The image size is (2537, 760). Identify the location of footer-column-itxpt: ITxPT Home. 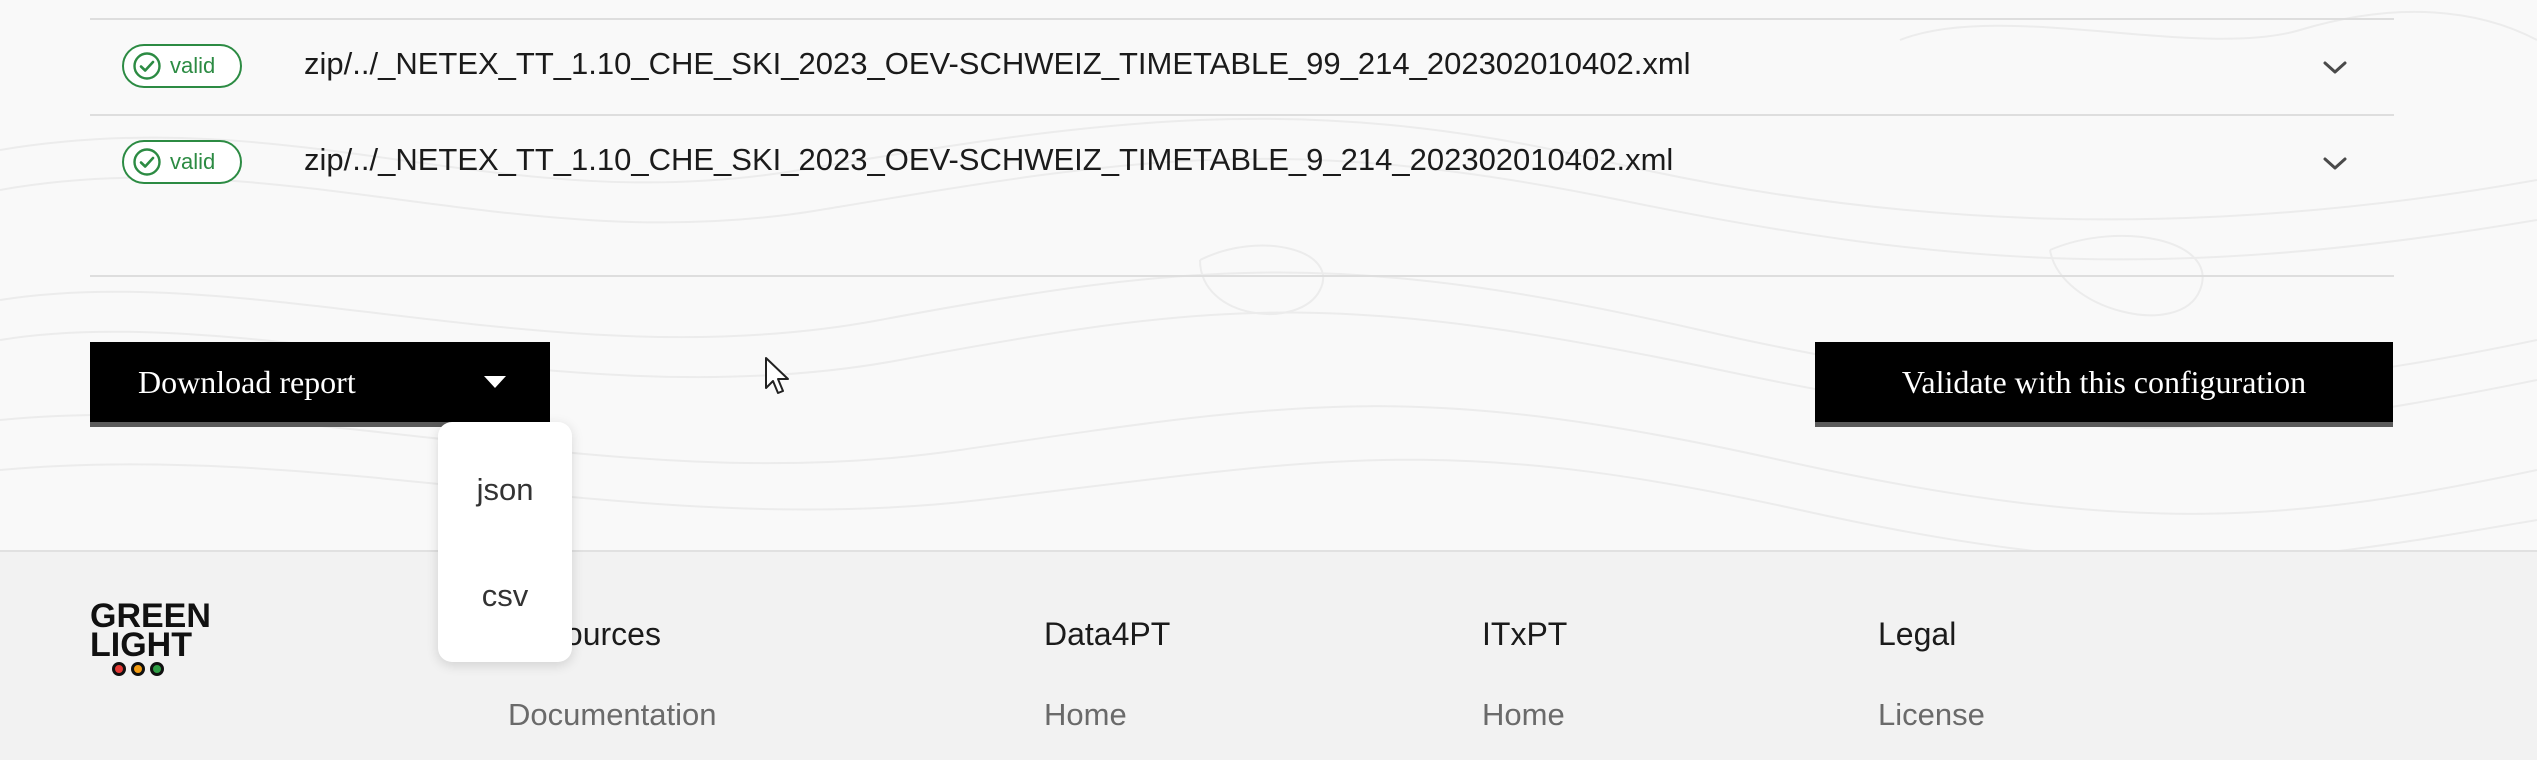
(1524, 674).